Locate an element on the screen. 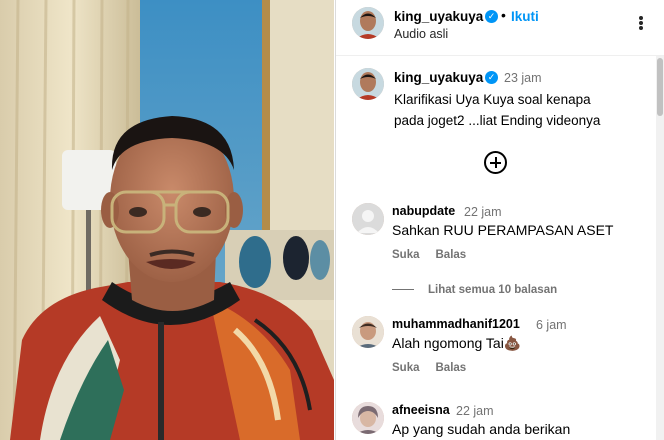 The image size is (664, 440). scrollbar-thumb is located at coordinates (660, 87).